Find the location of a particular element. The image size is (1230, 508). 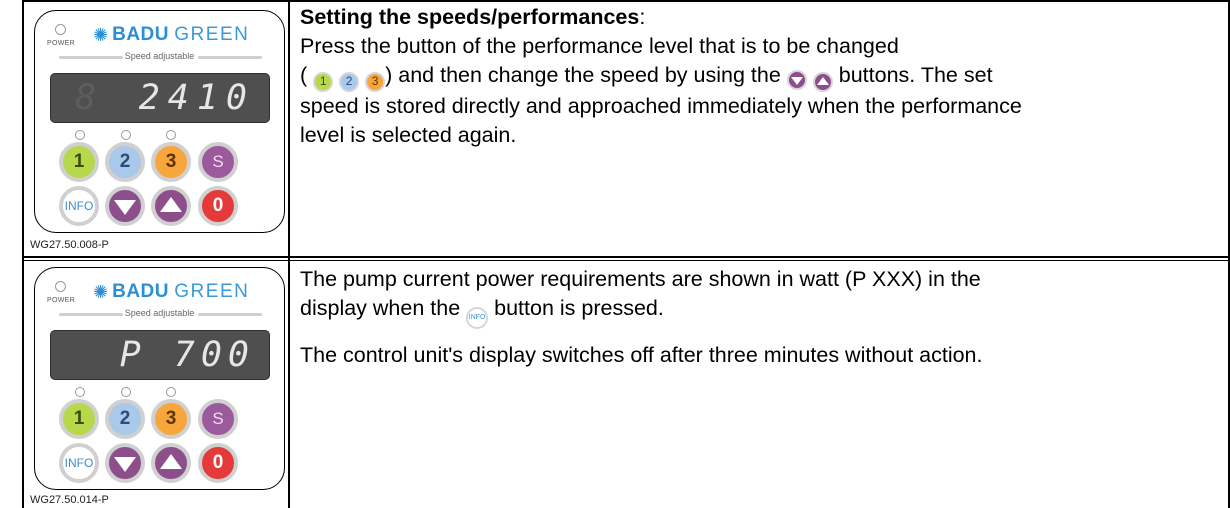

inline-info-button: INFO is located at coordinates (477, 317).